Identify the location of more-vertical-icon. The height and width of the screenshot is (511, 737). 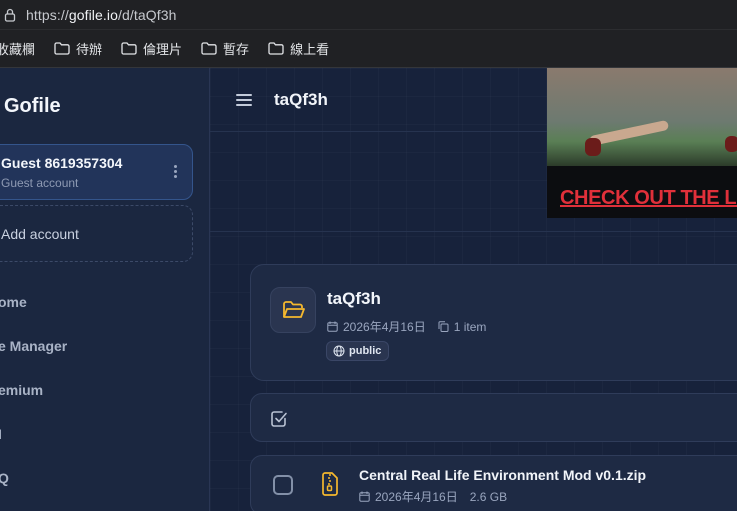
(176, 172).